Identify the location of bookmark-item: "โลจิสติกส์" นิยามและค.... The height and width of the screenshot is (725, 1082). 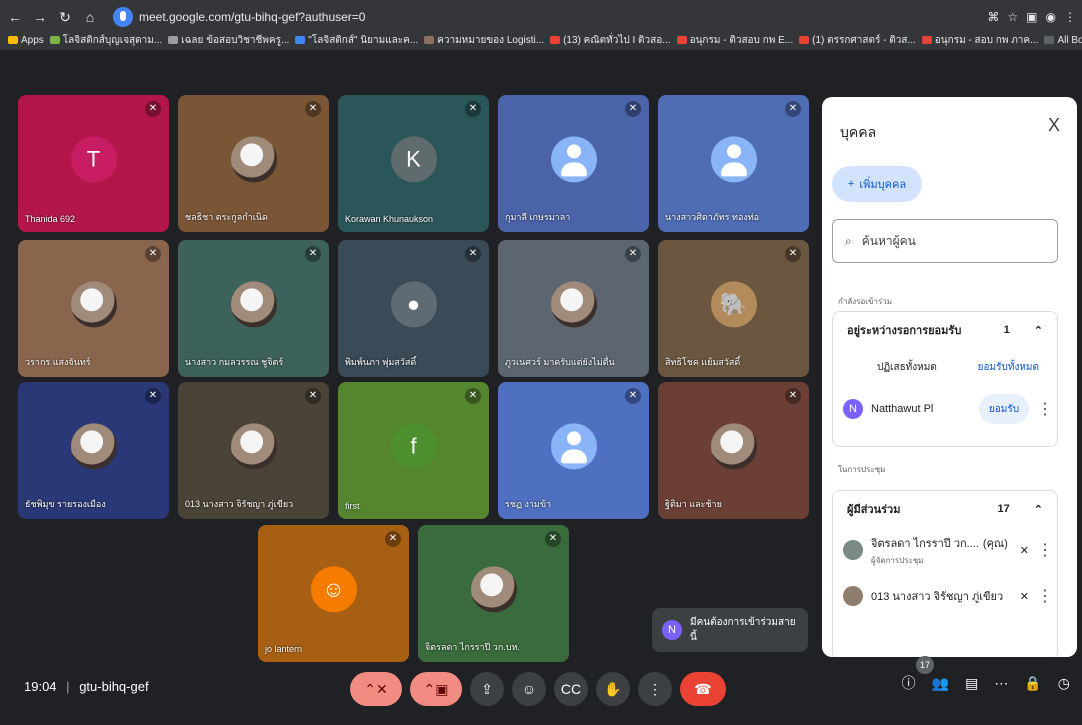
(356, 40).